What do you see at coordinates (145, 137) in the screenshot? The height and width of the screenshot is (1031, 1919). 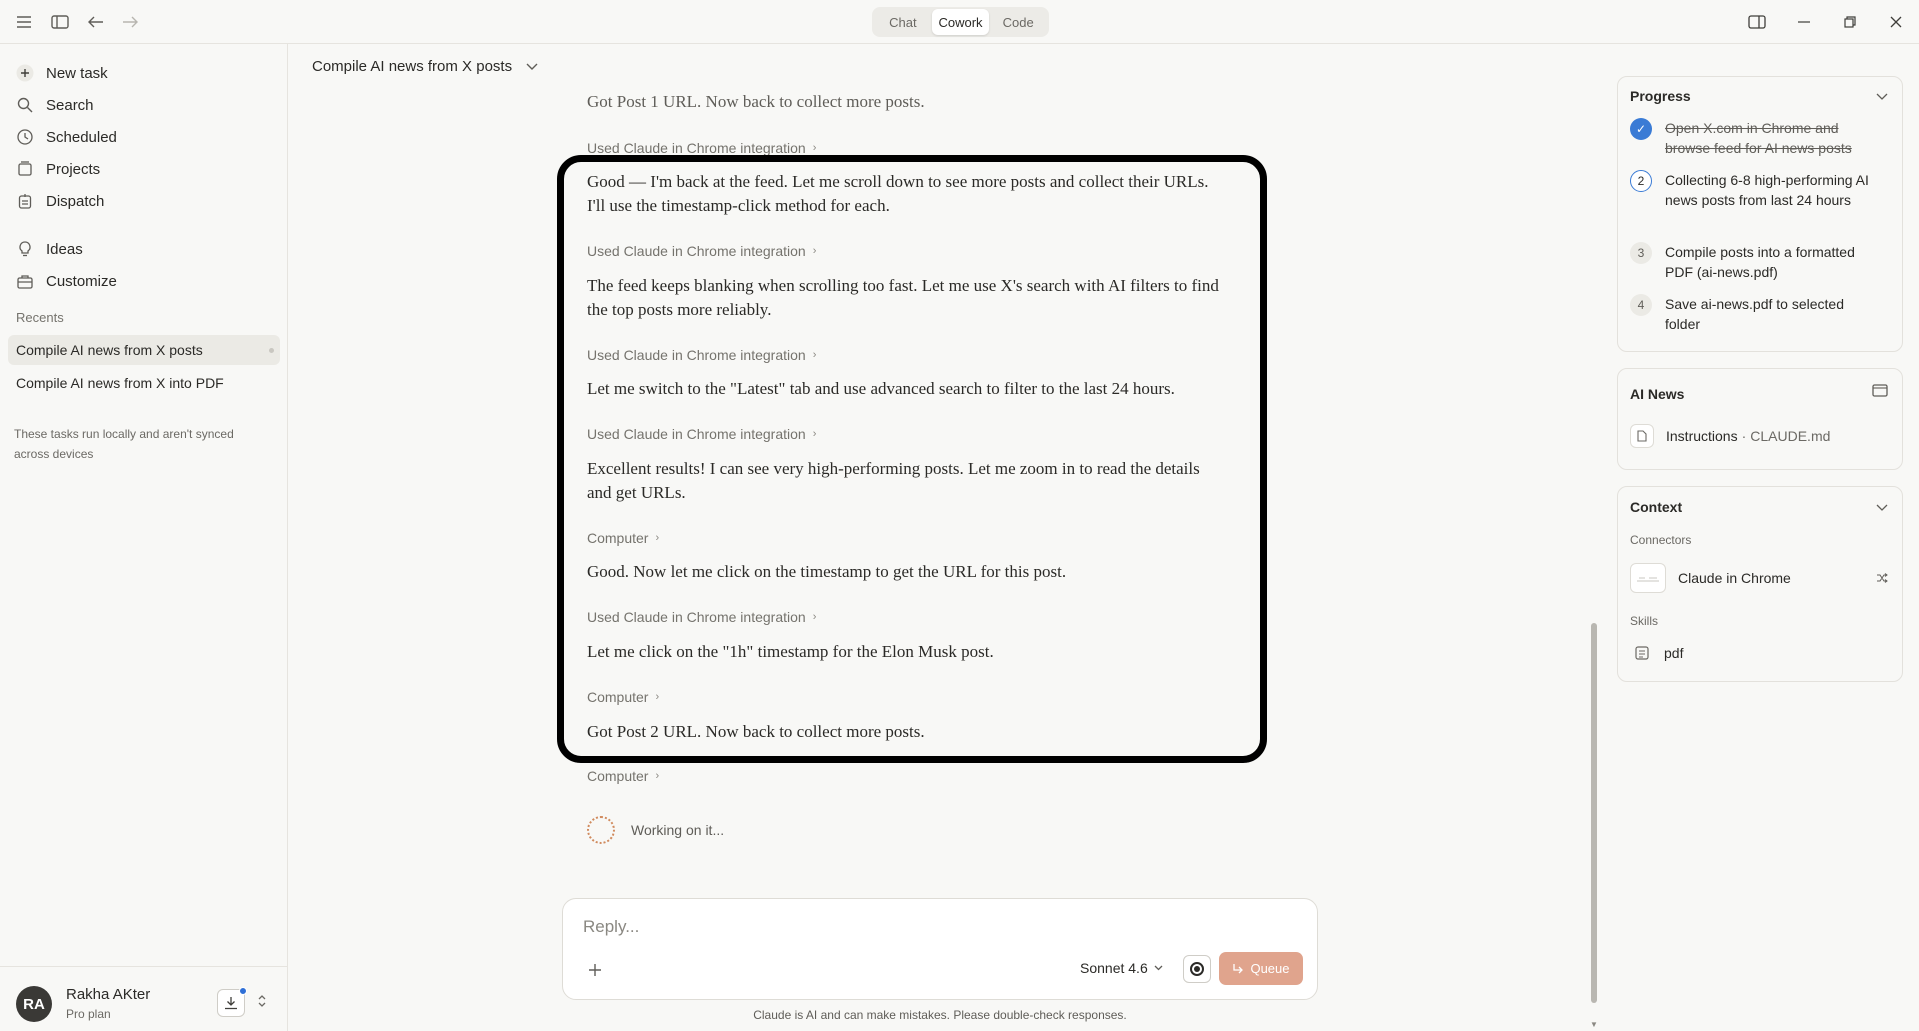 I see `sidebar-item-scheduled: Scheduled` at bounding box center [145, 137].